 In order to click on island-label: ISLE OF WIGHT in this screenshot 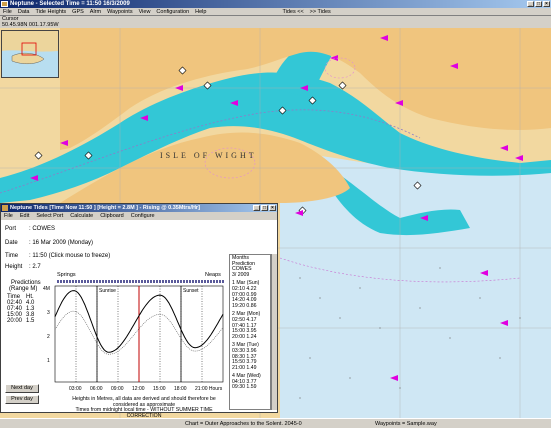, I will do `click(208, 155)`.